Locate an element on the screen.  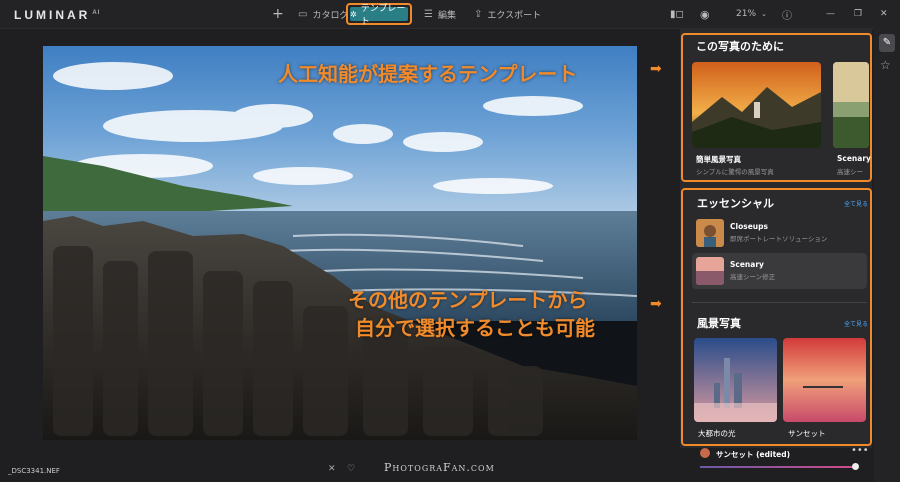
template-card-scenary is located at coordinates (851, 105).